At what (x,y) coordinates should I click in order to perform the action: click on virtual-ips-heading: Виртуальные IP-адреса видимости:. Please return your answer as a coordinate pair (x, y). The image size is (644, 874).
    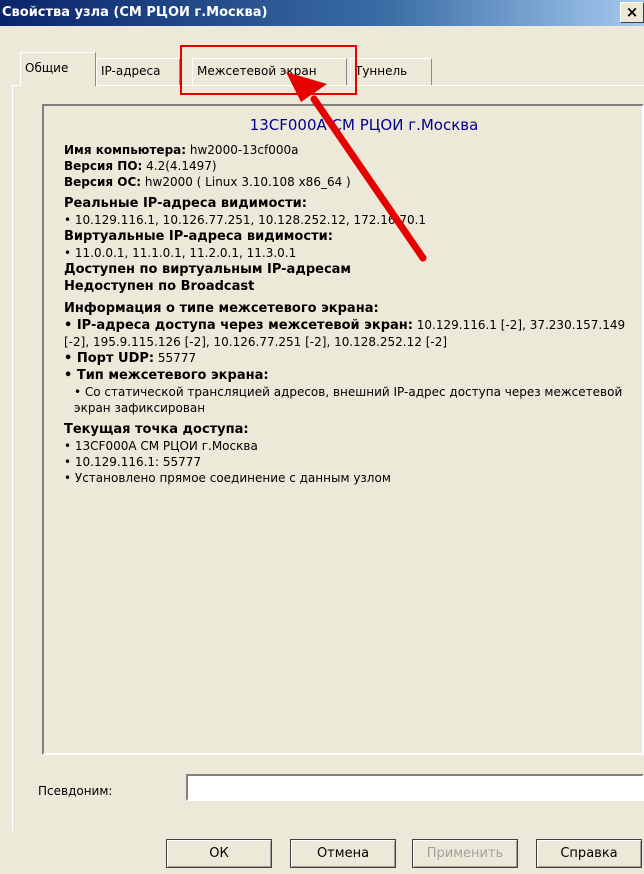
    Looking at the image, I should click on (198, 236).